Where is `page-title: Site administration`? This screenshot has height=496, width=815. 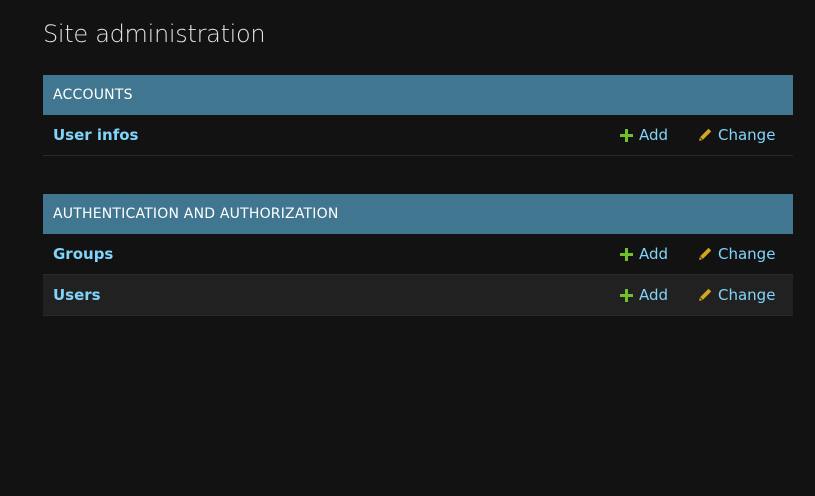 page-title: Site administration is located at coordinates (154, 34).